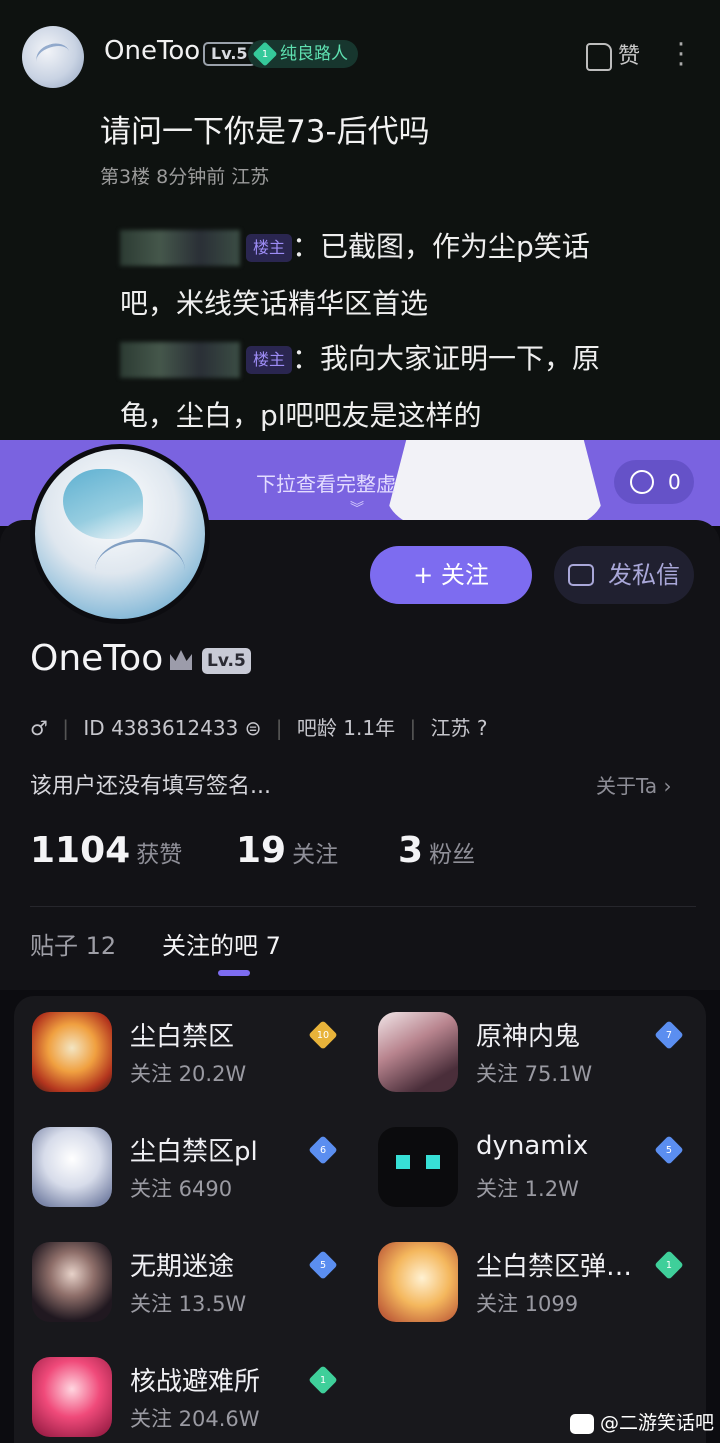 This screenshot has width=720, height=1443. Describe the element at coordinates (482, 728) in the screenshot. I see `help-icon: ?` at that location.